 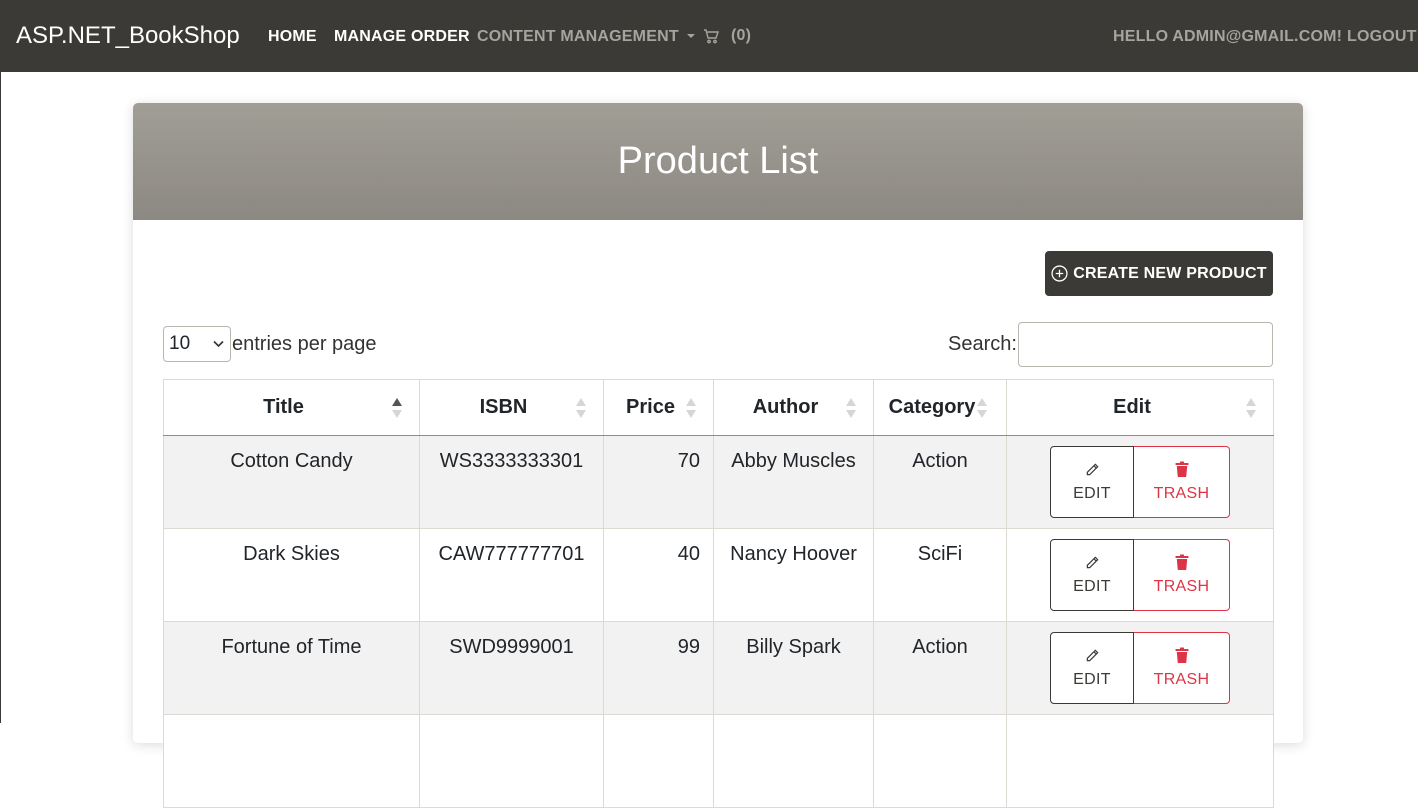 I want to click on entries-per-page-label: entries per page, so click(x=304, y=344).